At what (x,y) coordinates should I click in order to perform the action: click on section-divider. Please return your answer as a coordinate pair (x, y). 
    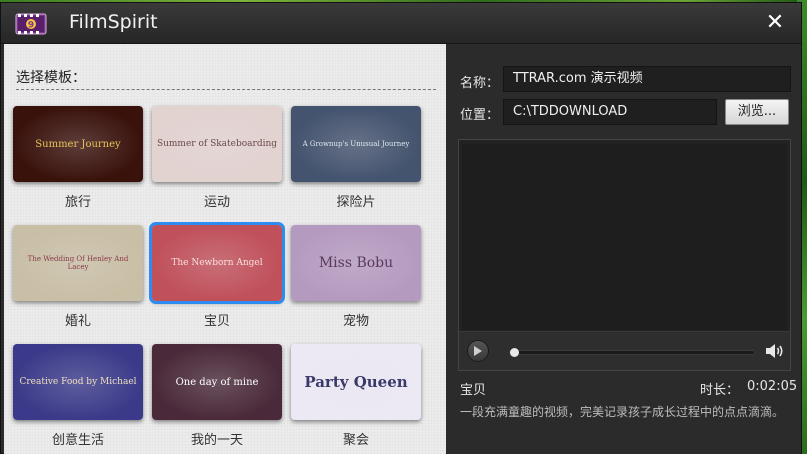
    Looking at the image, I should click on (226, 89).